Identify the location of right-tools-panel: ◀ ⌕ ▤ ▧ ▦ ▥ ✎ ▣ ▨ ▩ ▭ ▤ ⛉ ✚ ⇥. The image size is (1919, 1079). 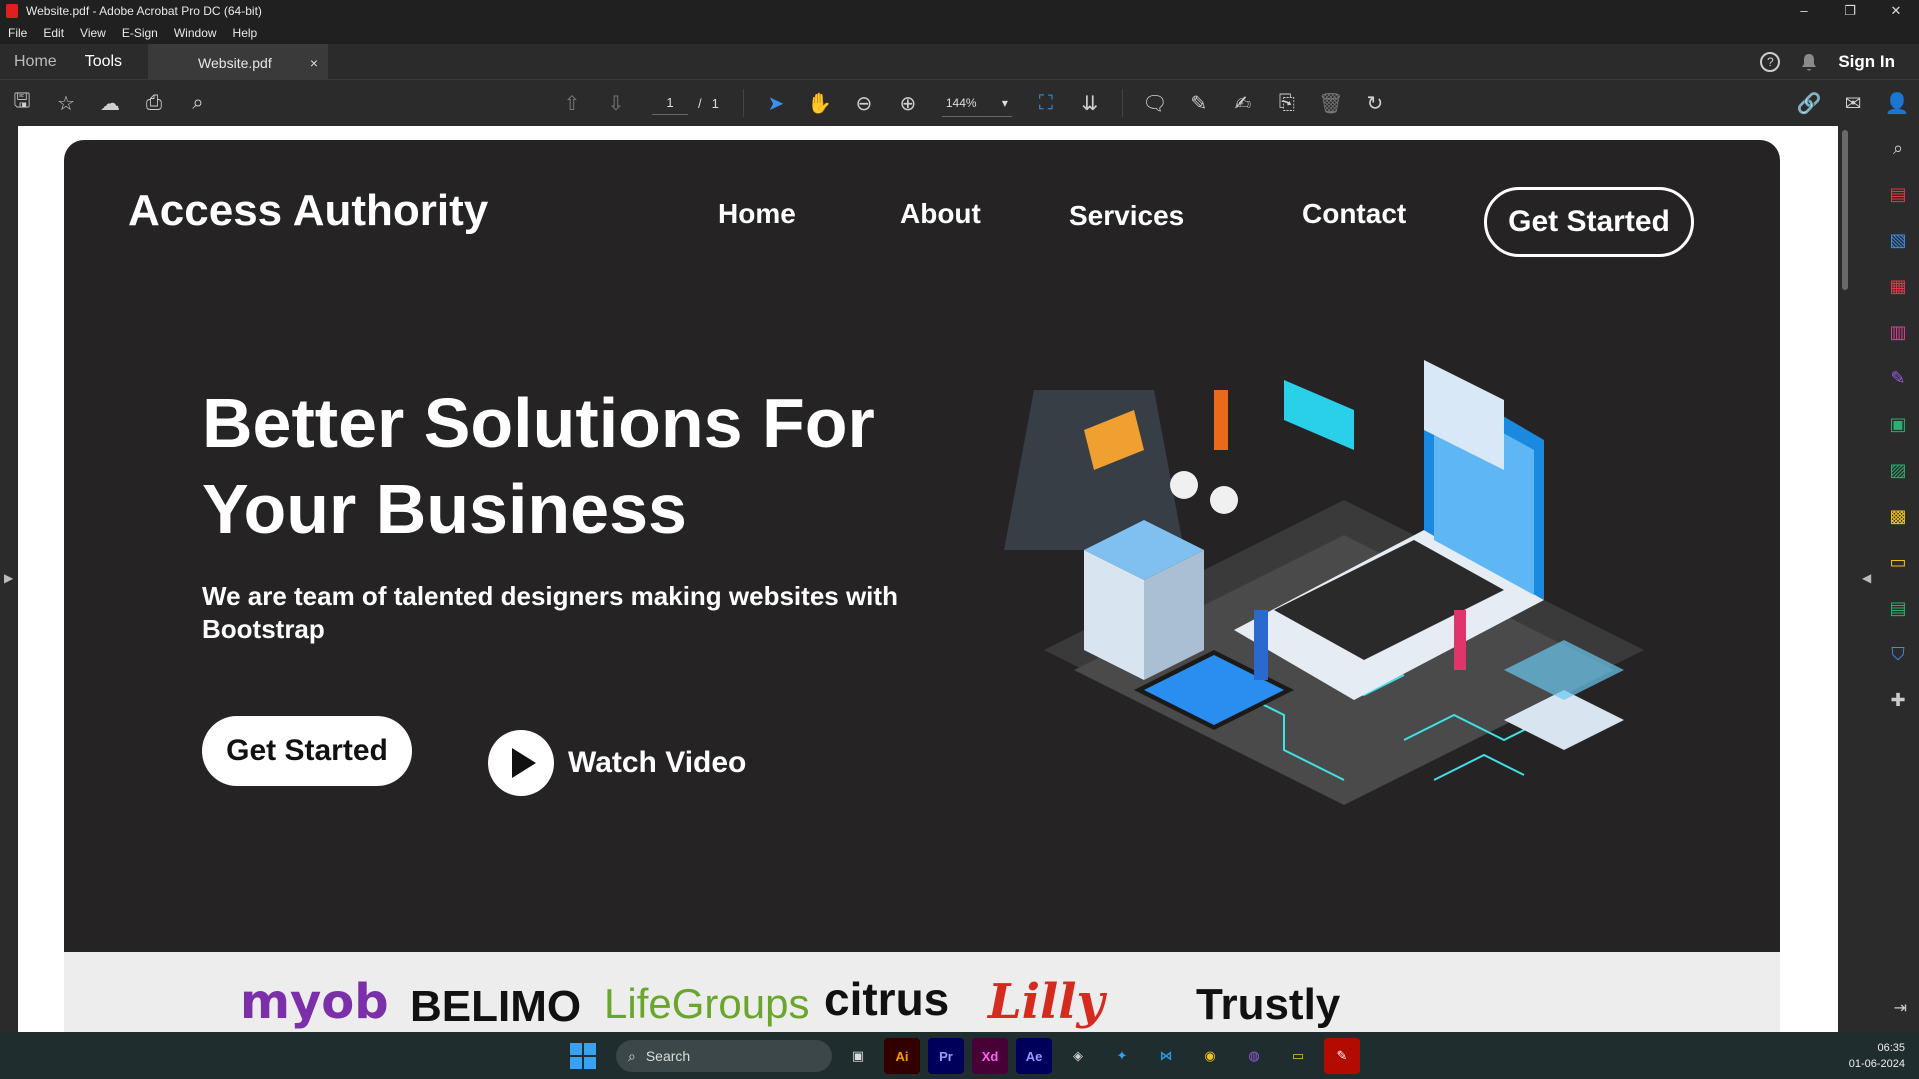
(1885, 579).